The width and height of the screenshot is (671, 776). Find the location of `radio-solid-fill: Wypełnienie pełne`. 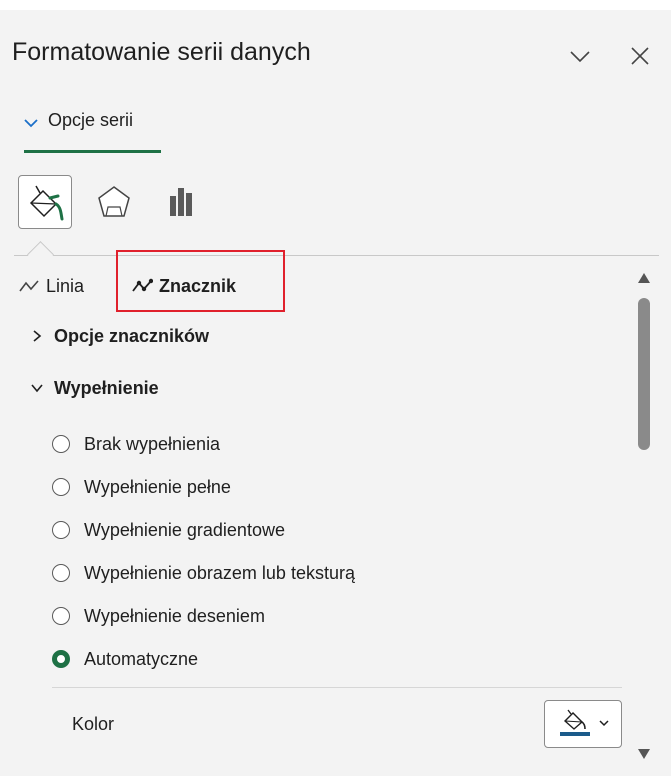

radio-solid-fill: Wypełnienie pełne is located at coordinates (141, 487).